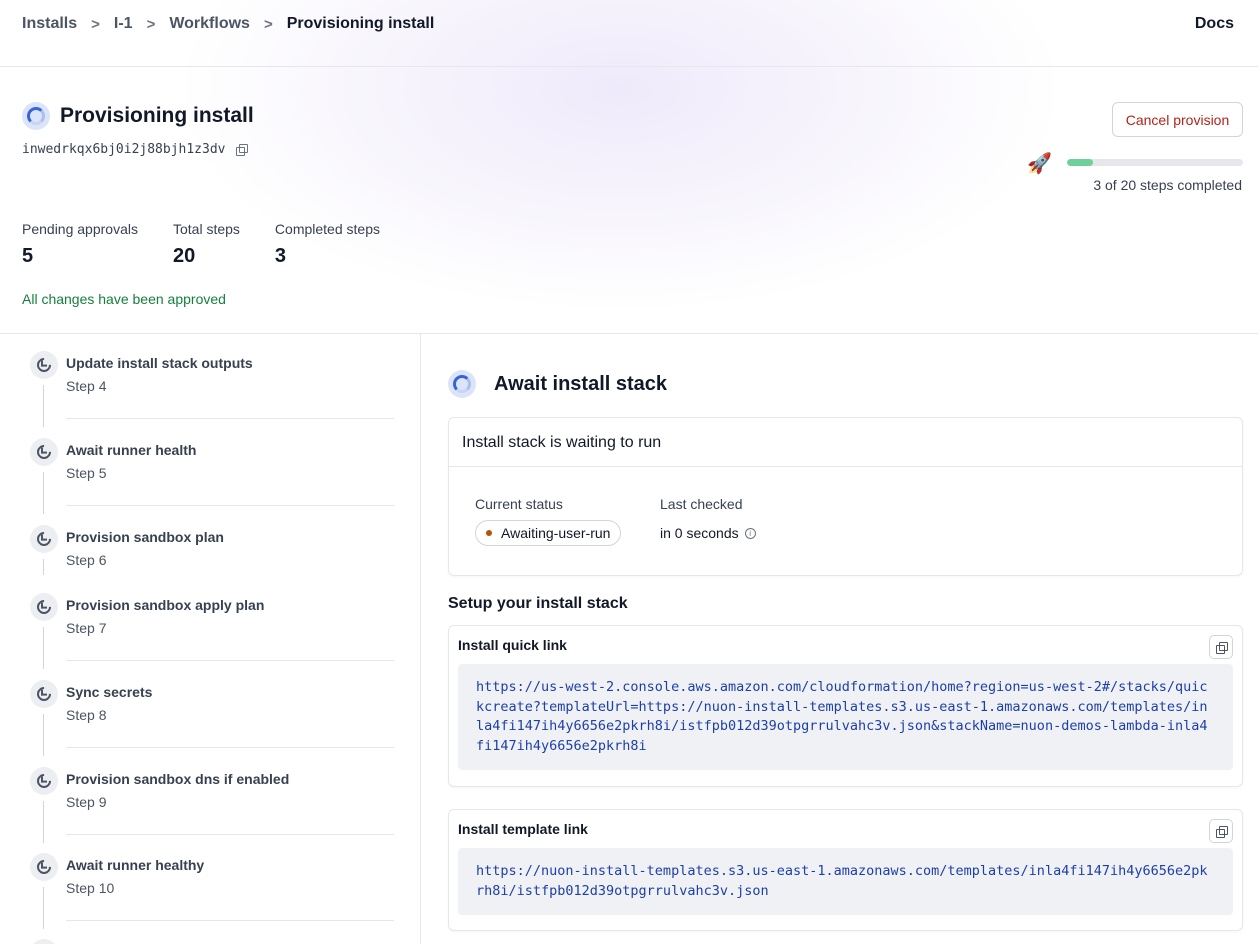  Describe the element at coordinates (519, 504) in the screenshot. I see `field-label: Current status` at that location.